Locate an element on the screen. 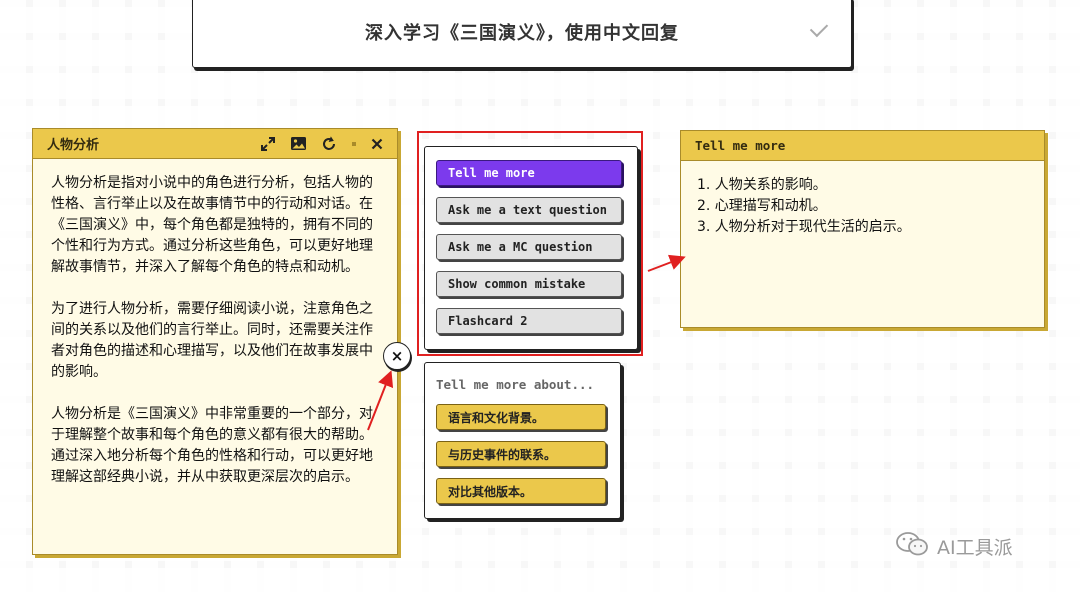  text-question-button: Ask me a text question is located at coordinates (529, 210).